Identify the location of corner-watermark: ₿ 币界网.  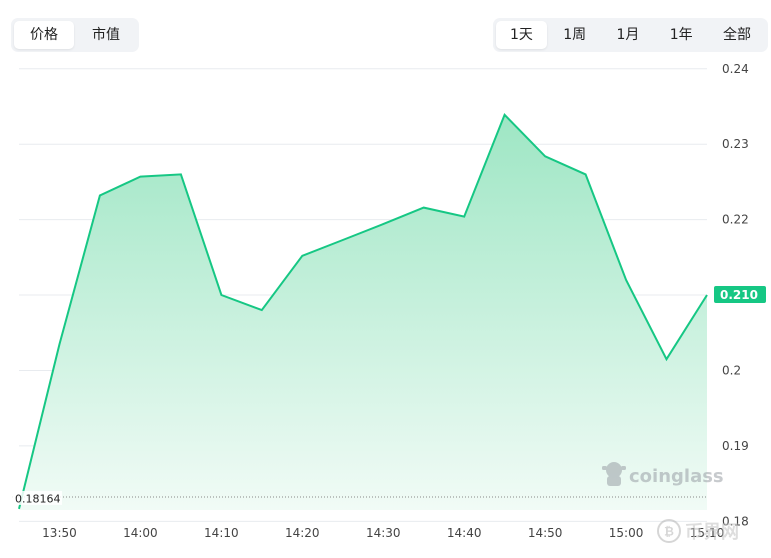
(698, 531).